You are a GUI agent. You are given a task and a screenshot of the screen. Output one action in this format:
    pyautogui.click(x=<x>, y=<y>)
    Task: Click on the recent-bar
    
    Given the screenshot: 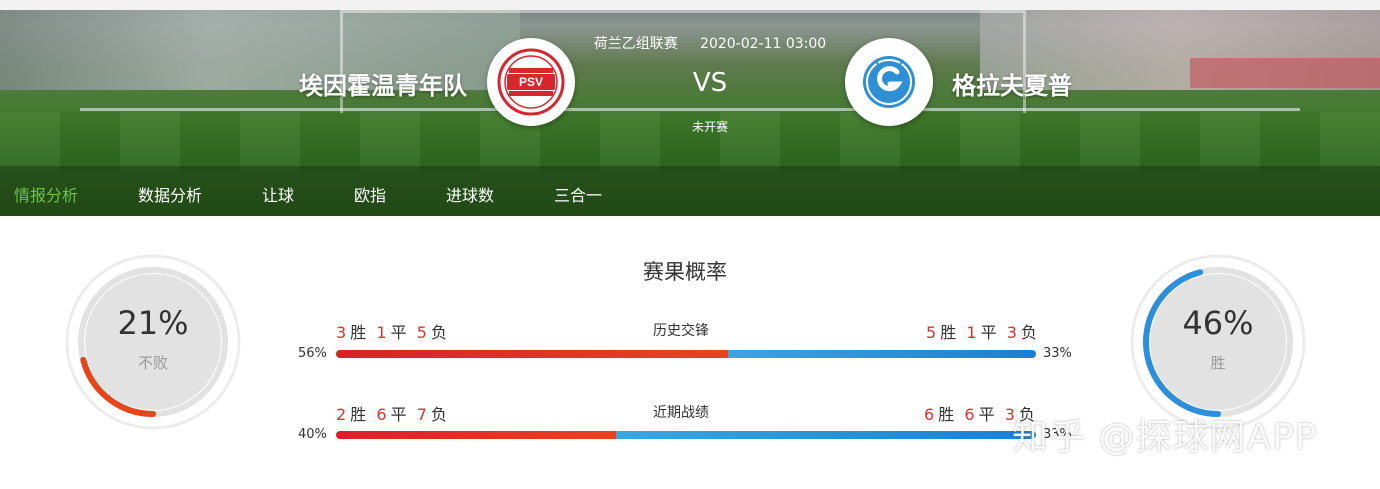 What is the action you would take?
    pyautogui.click(x=686, y=435)
    